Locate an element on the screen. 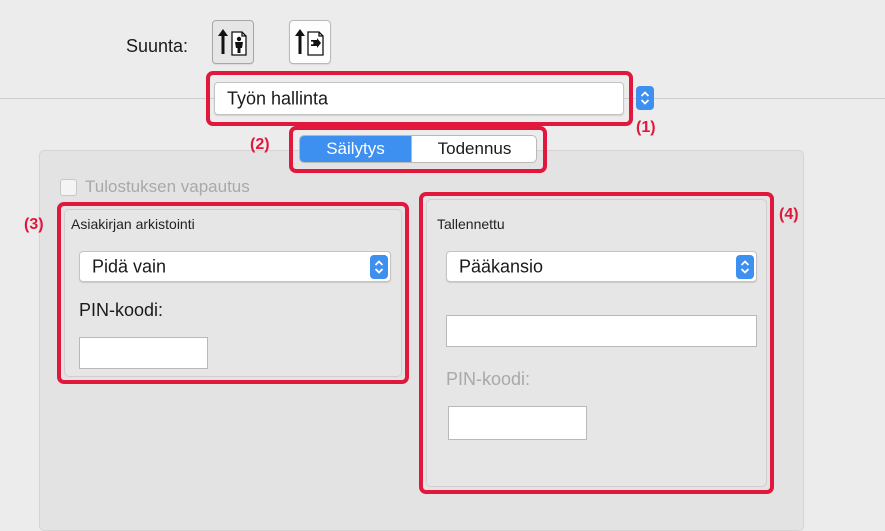  tab-segmented-control: Säilytys Todennus is located at coordinates (418, 149).